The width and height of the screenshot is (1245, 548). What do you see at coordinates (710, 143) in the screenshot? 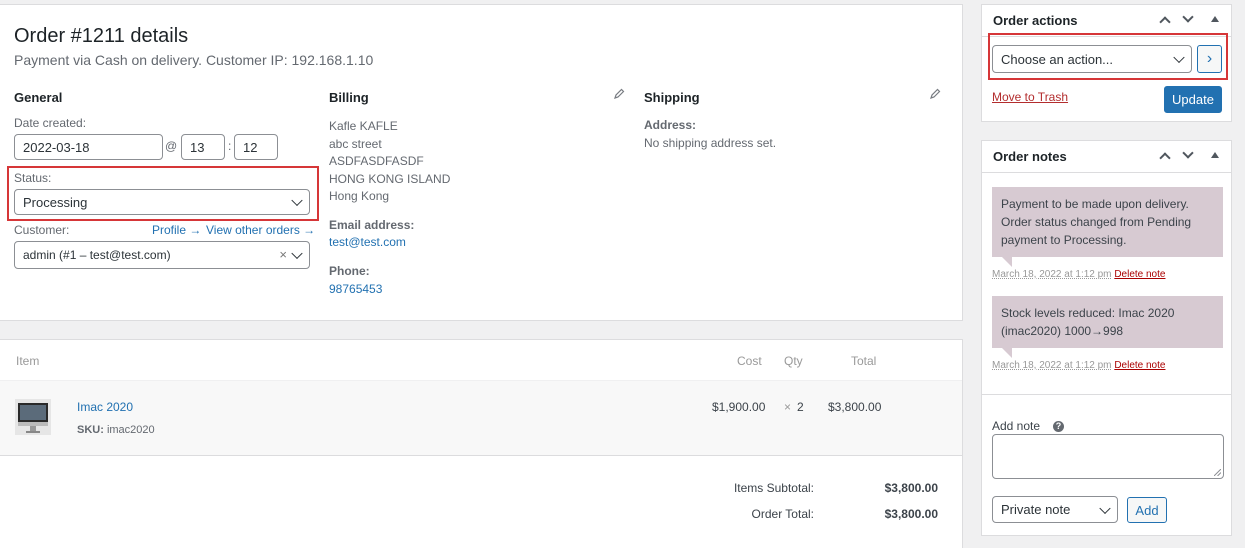
I see `shipping-address-value: No shipping address set.` at bounding box center [710, 143].